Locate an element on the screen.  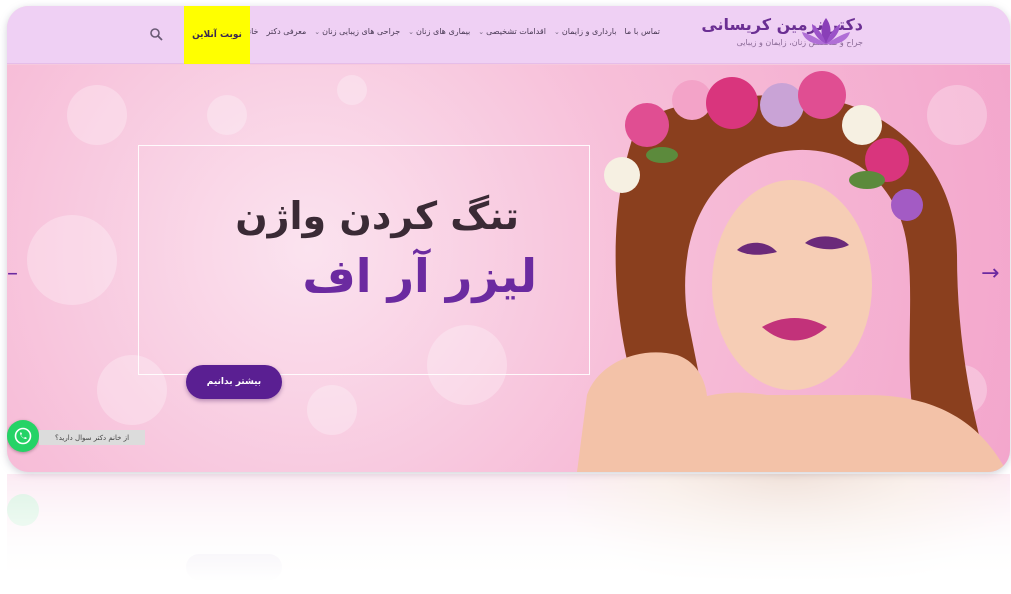
online-appointment-button: نوبت آنلاین is located at coordinates (217, 35).